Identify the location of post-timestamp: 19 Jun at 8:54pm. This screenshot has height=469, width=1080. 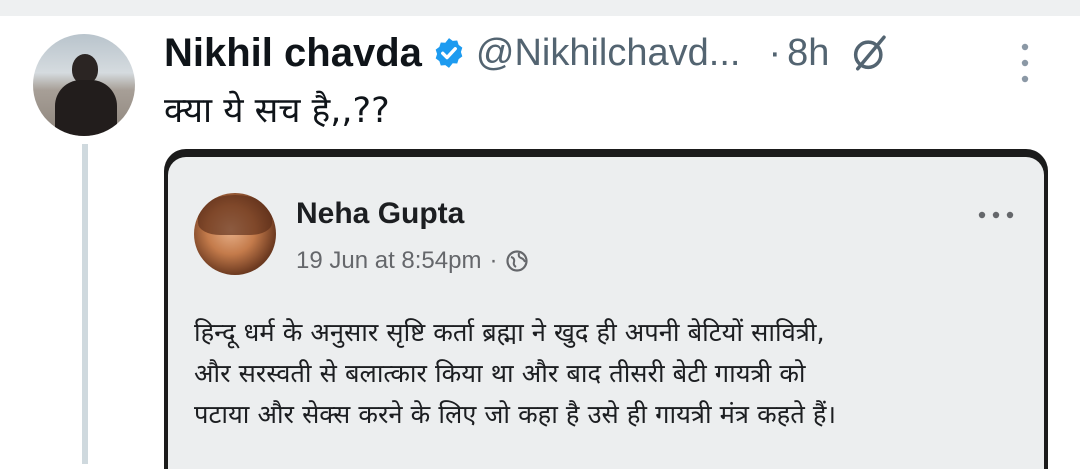
(389, 260).